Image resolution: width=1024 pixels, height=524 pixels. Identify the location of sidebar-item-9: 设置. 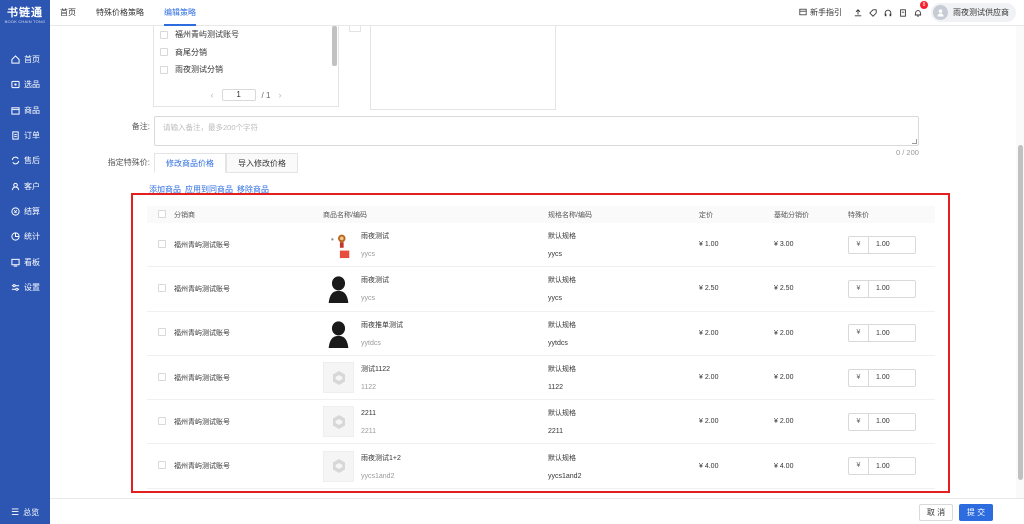
(25, 287).